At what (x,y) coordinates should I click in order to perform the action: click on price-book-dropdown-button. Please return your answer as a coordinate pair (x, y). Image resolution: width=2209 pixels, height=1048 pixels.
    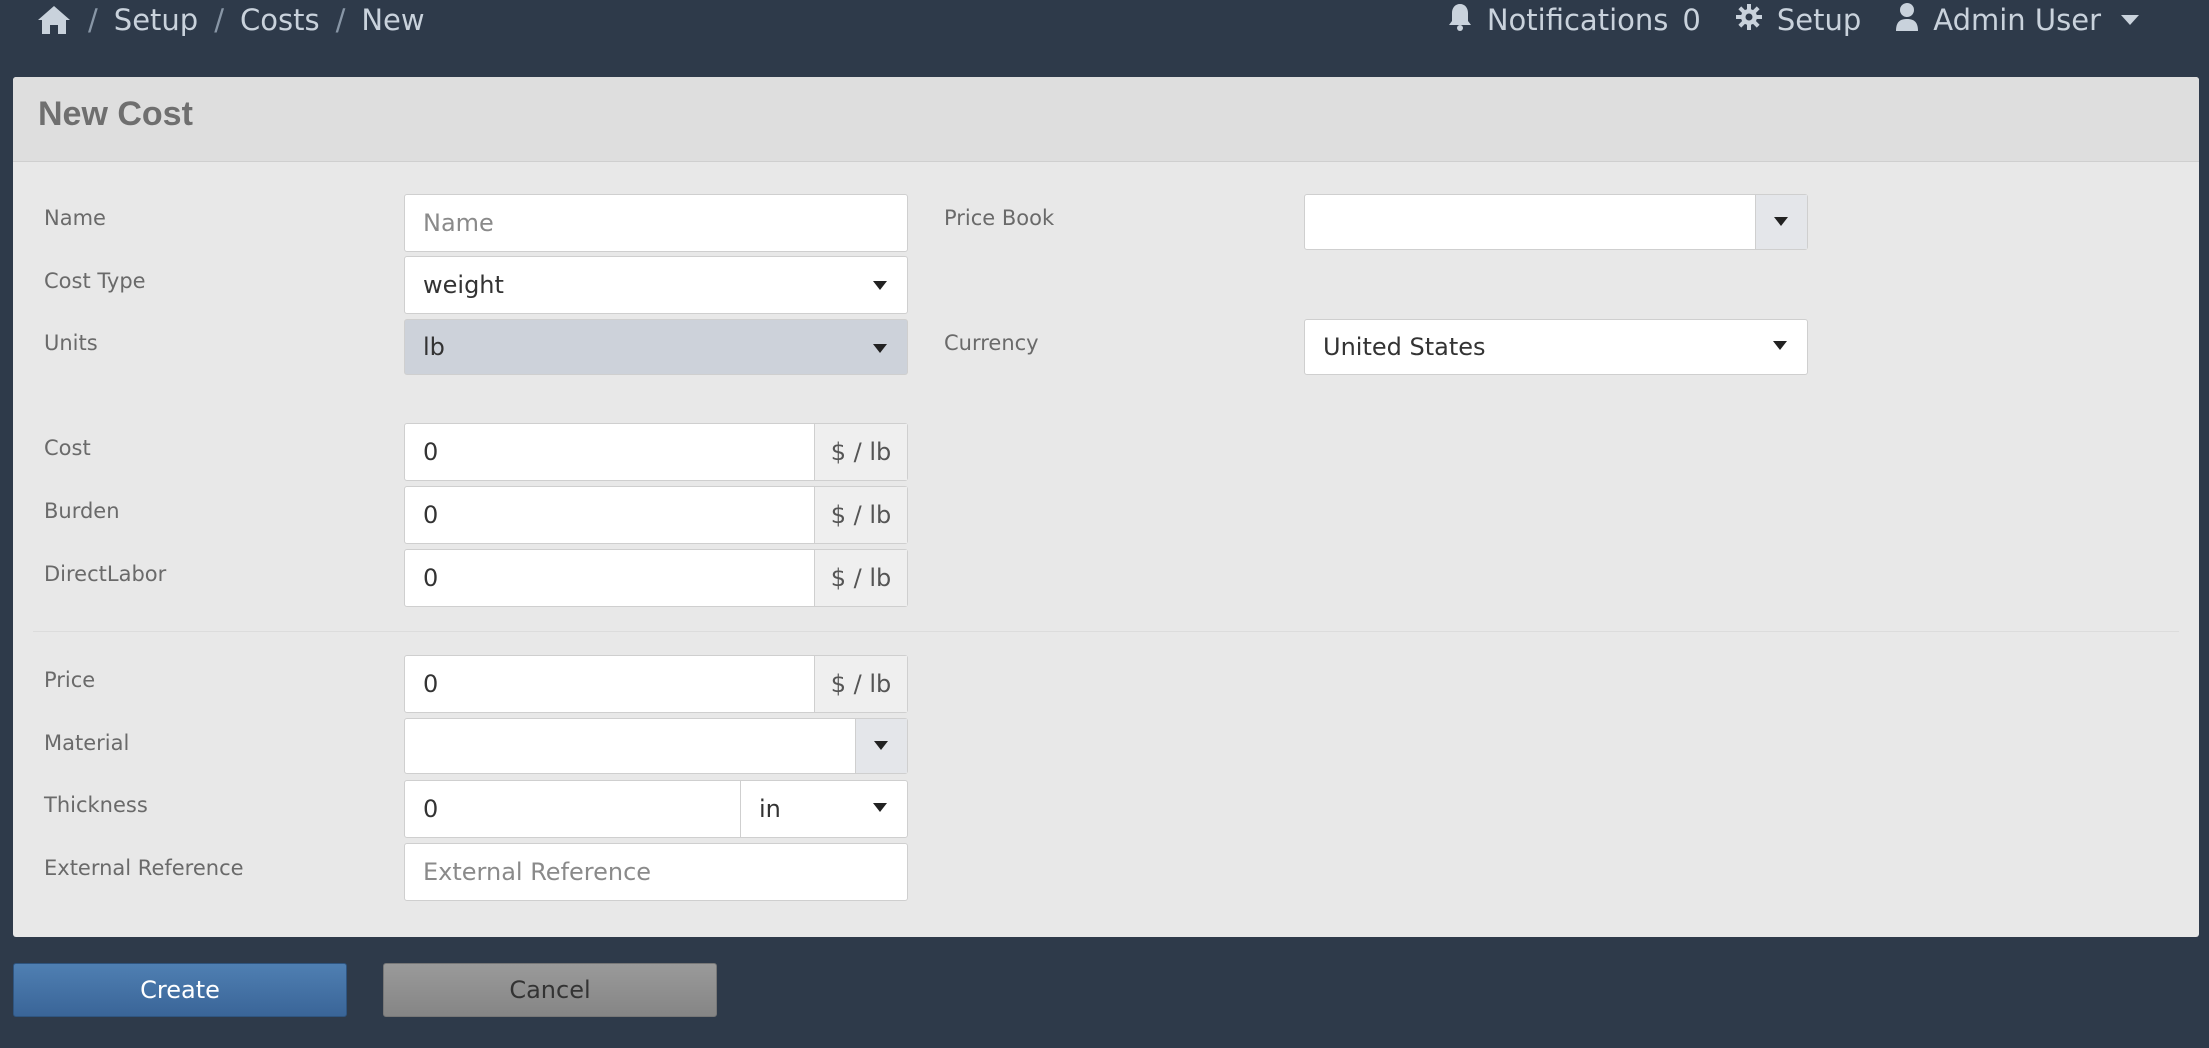
    Looking at the image, I should click on (1781, 222).